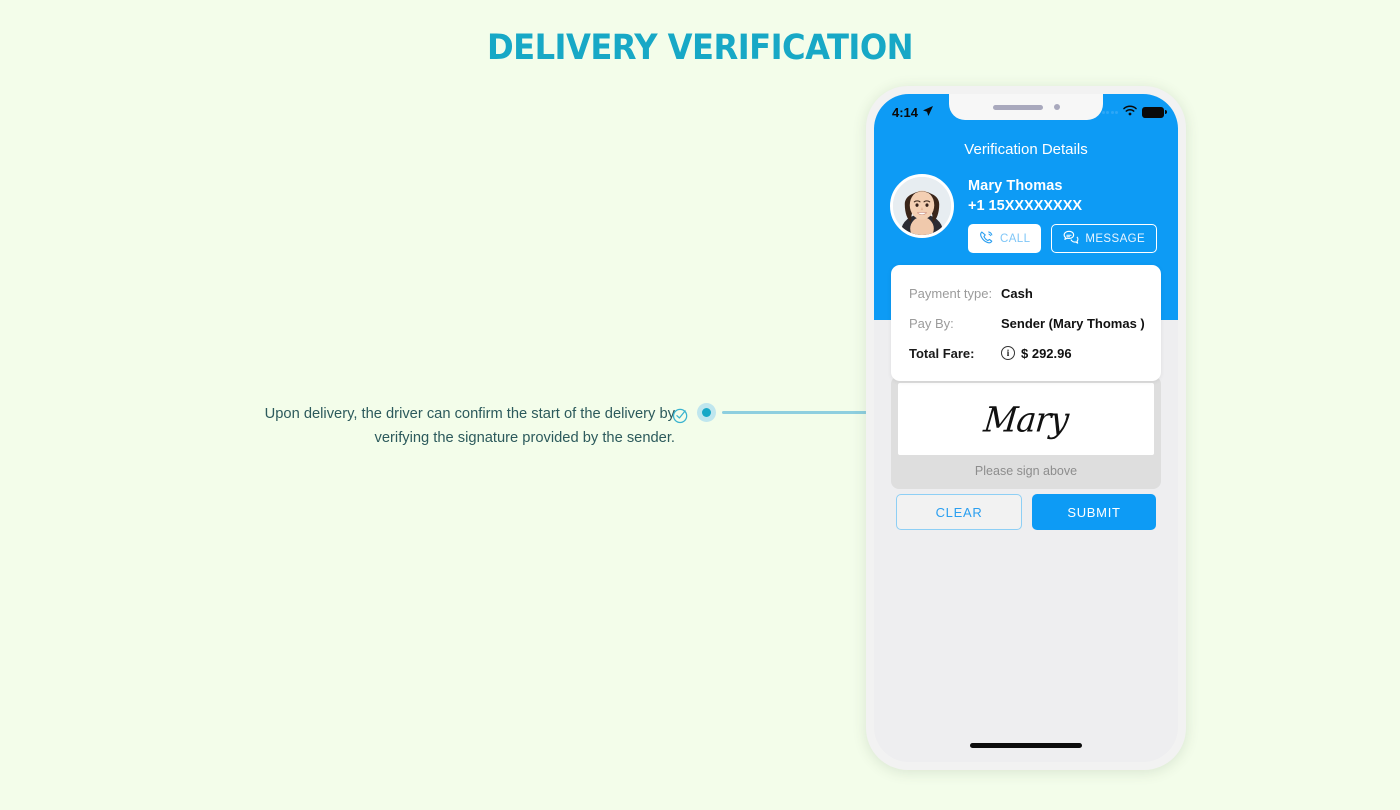  I want to click on signature-value: Mary, so click(1026, 419).